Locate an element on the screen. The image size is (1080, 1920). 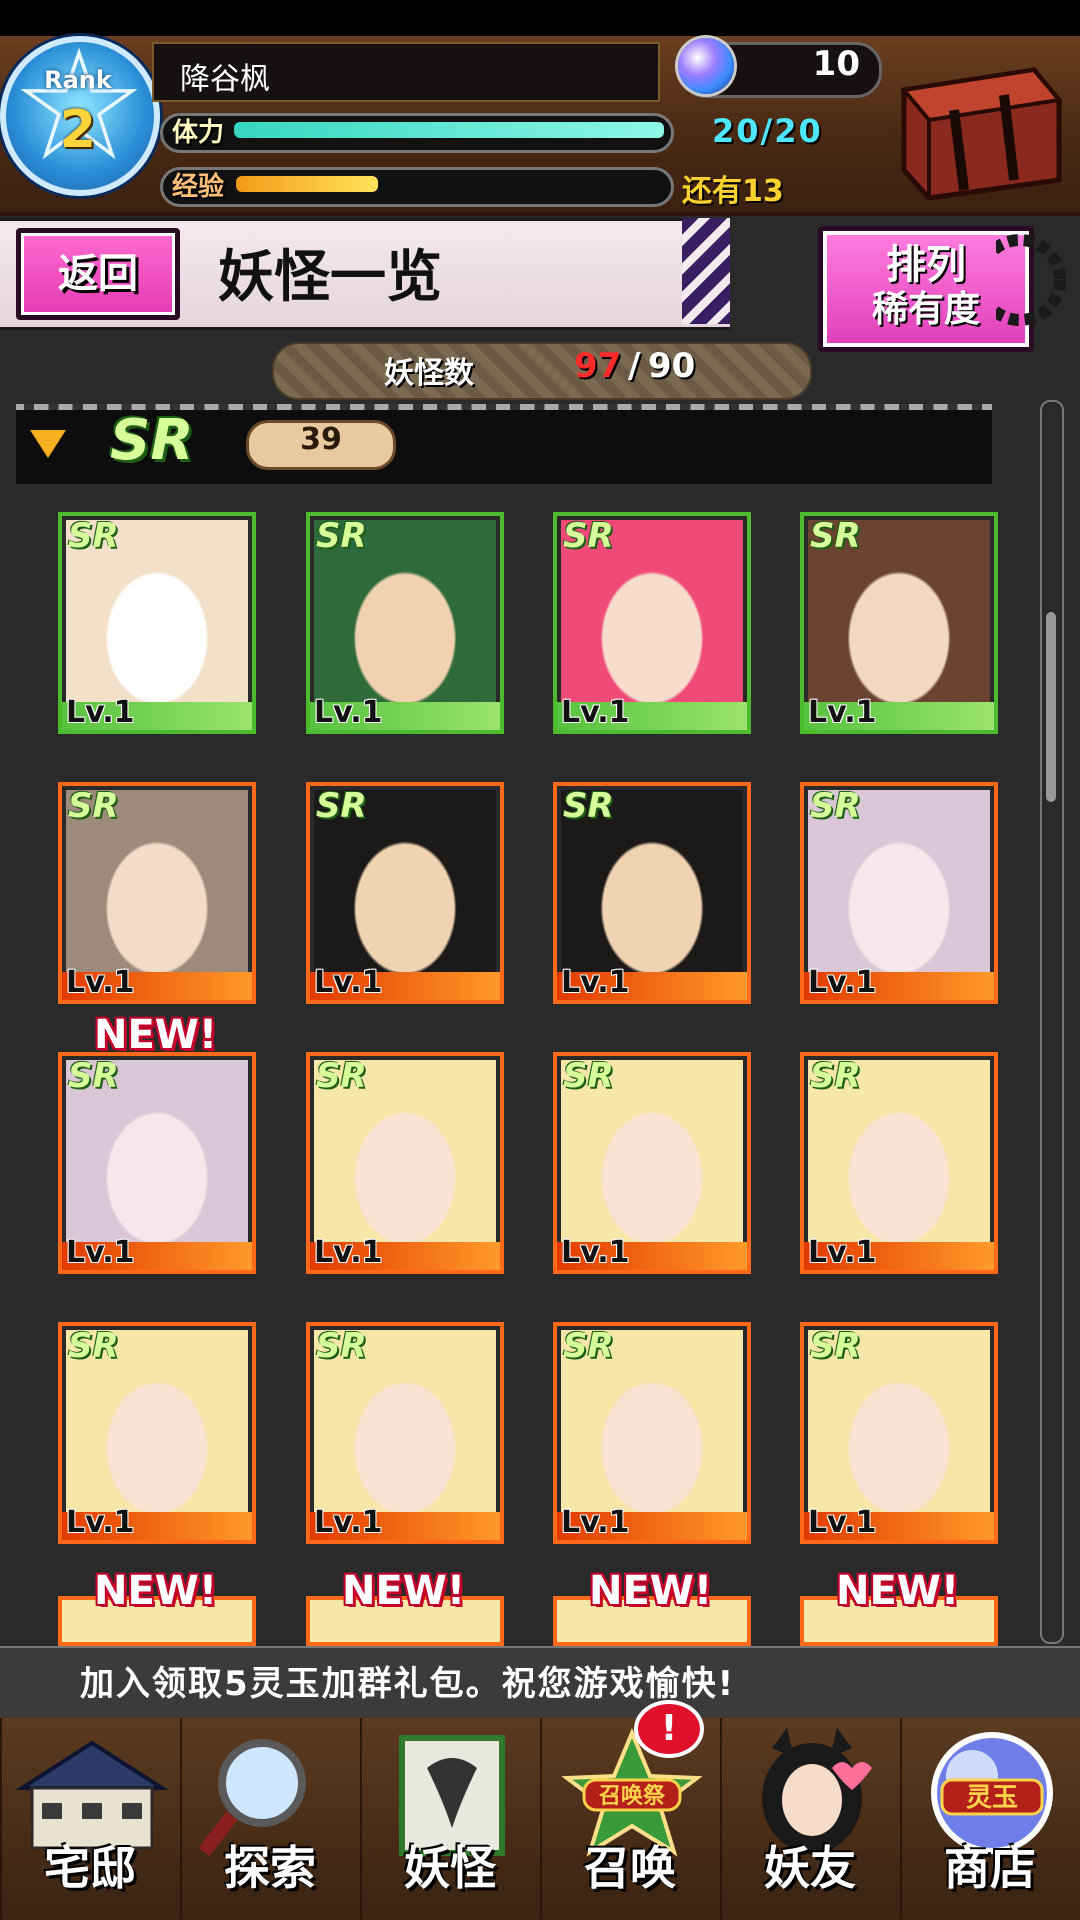
rank-label: Rank is located at coordinates (78, 80).